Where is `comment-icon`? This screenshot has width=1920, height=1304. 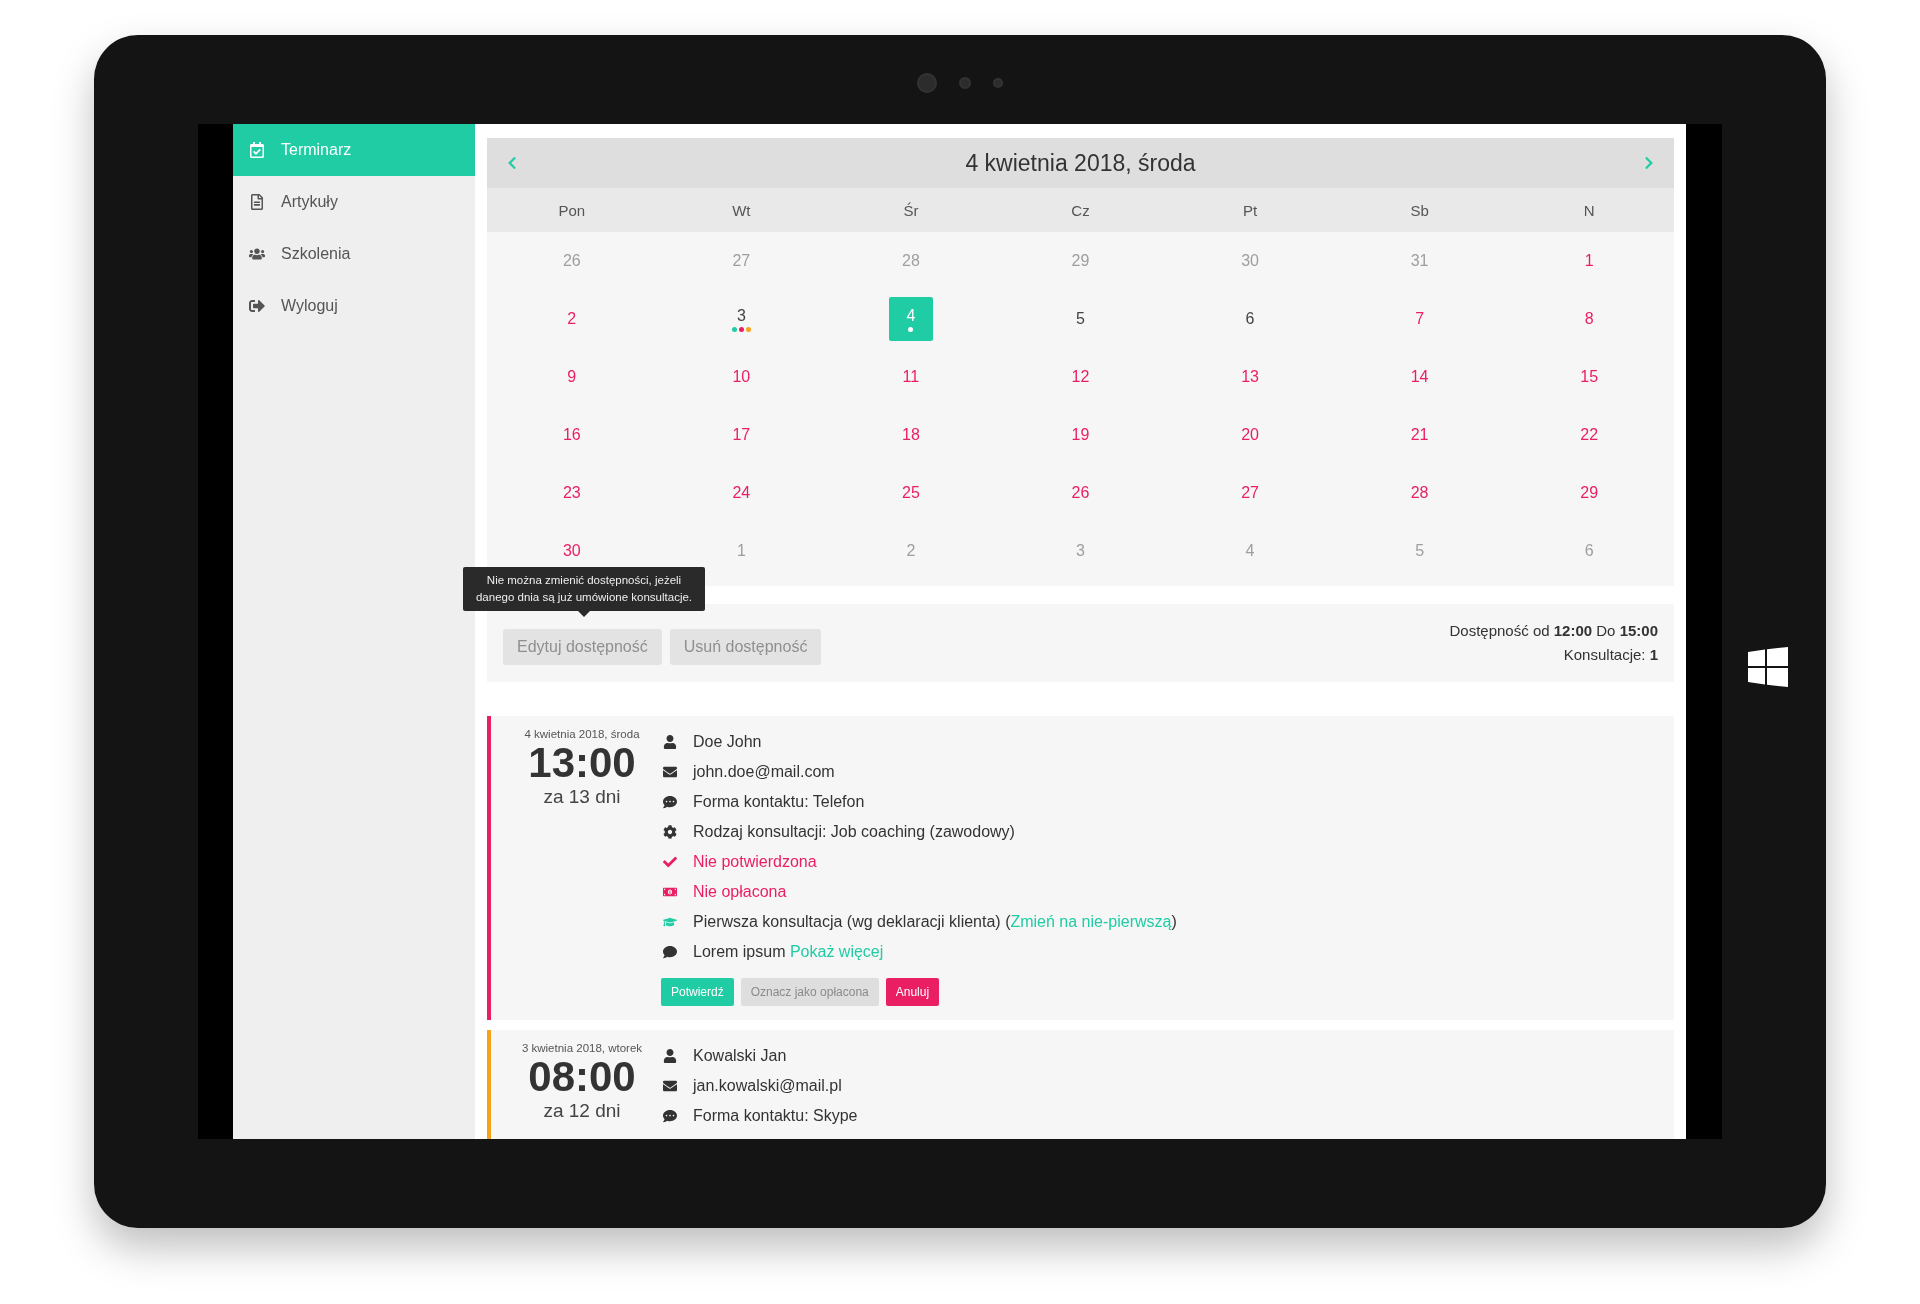
comment-icon is located at coordinates (670, 951).